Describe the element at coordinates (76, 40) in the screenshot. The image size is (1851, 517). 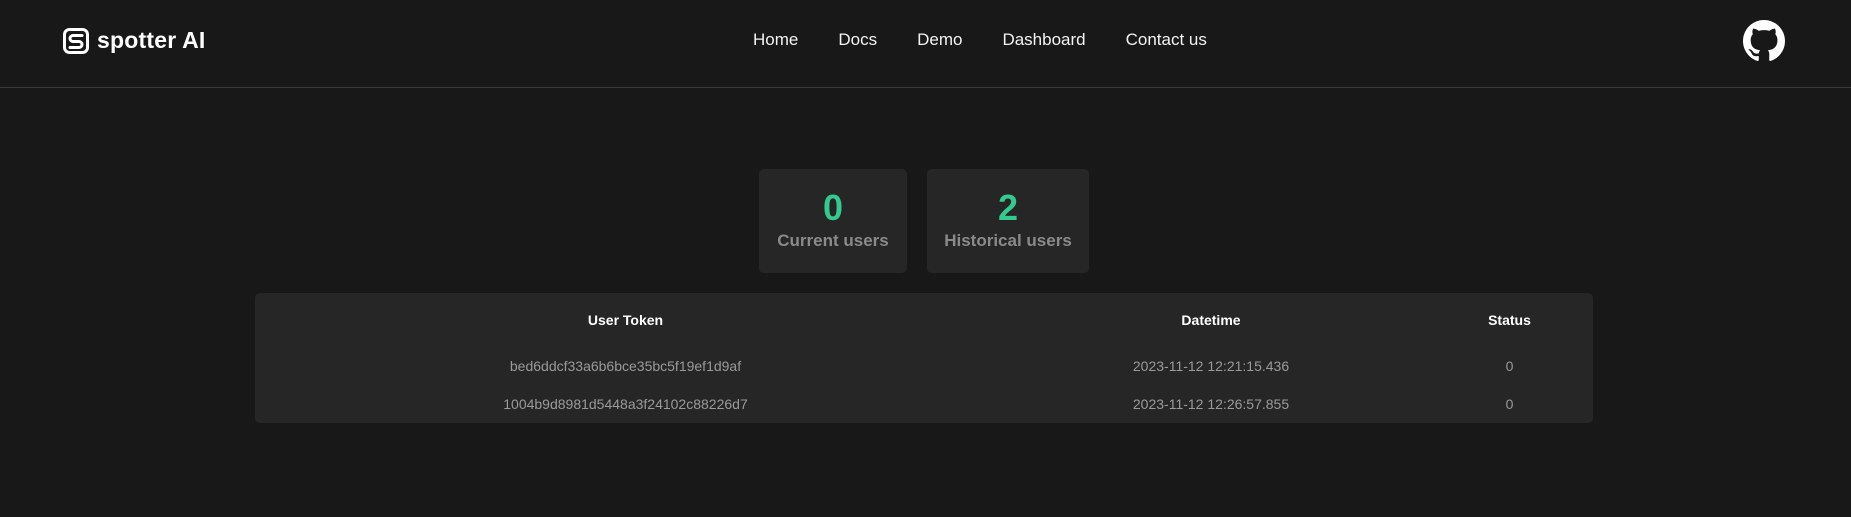
I see `spotter-s-logo-icon` at that location.